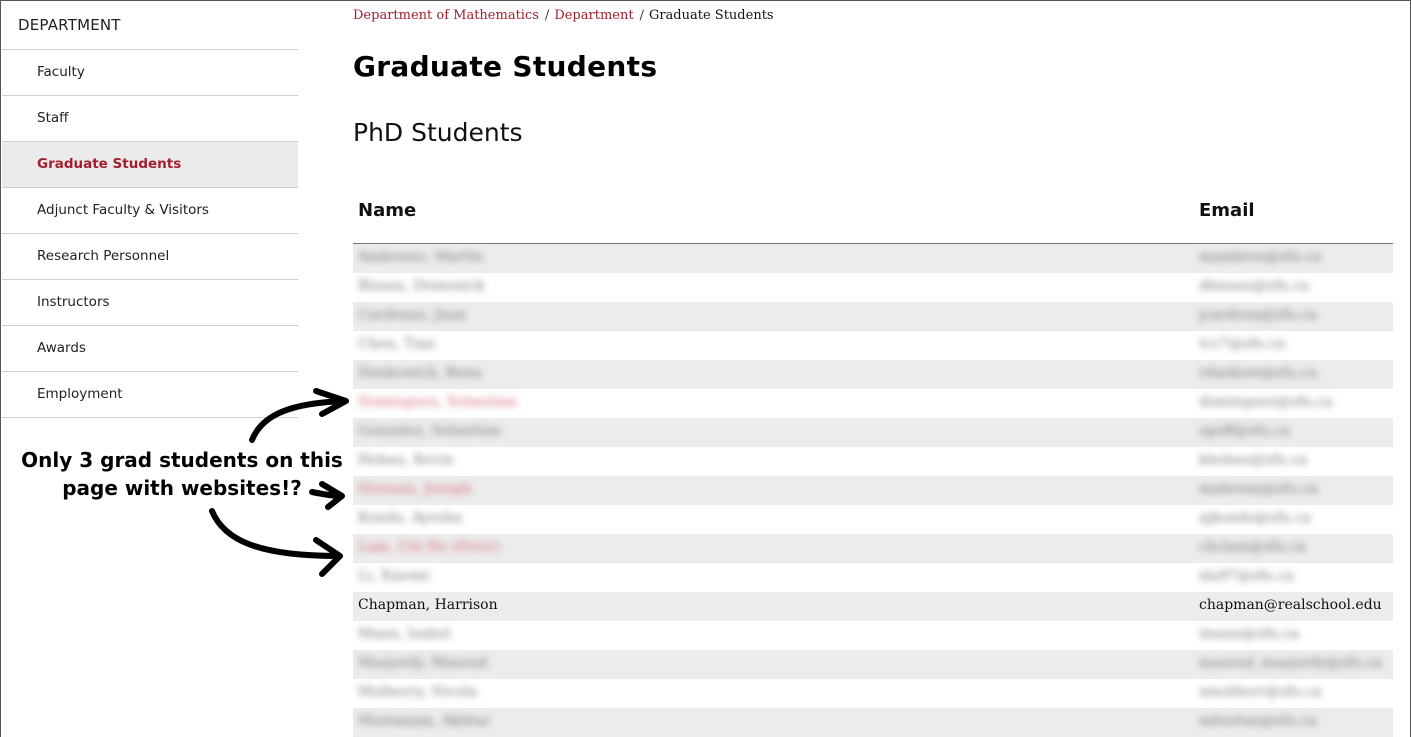 The image size is (1411, 737). I want to click on breadcrumb-link-department: Department, so click(593, 15).